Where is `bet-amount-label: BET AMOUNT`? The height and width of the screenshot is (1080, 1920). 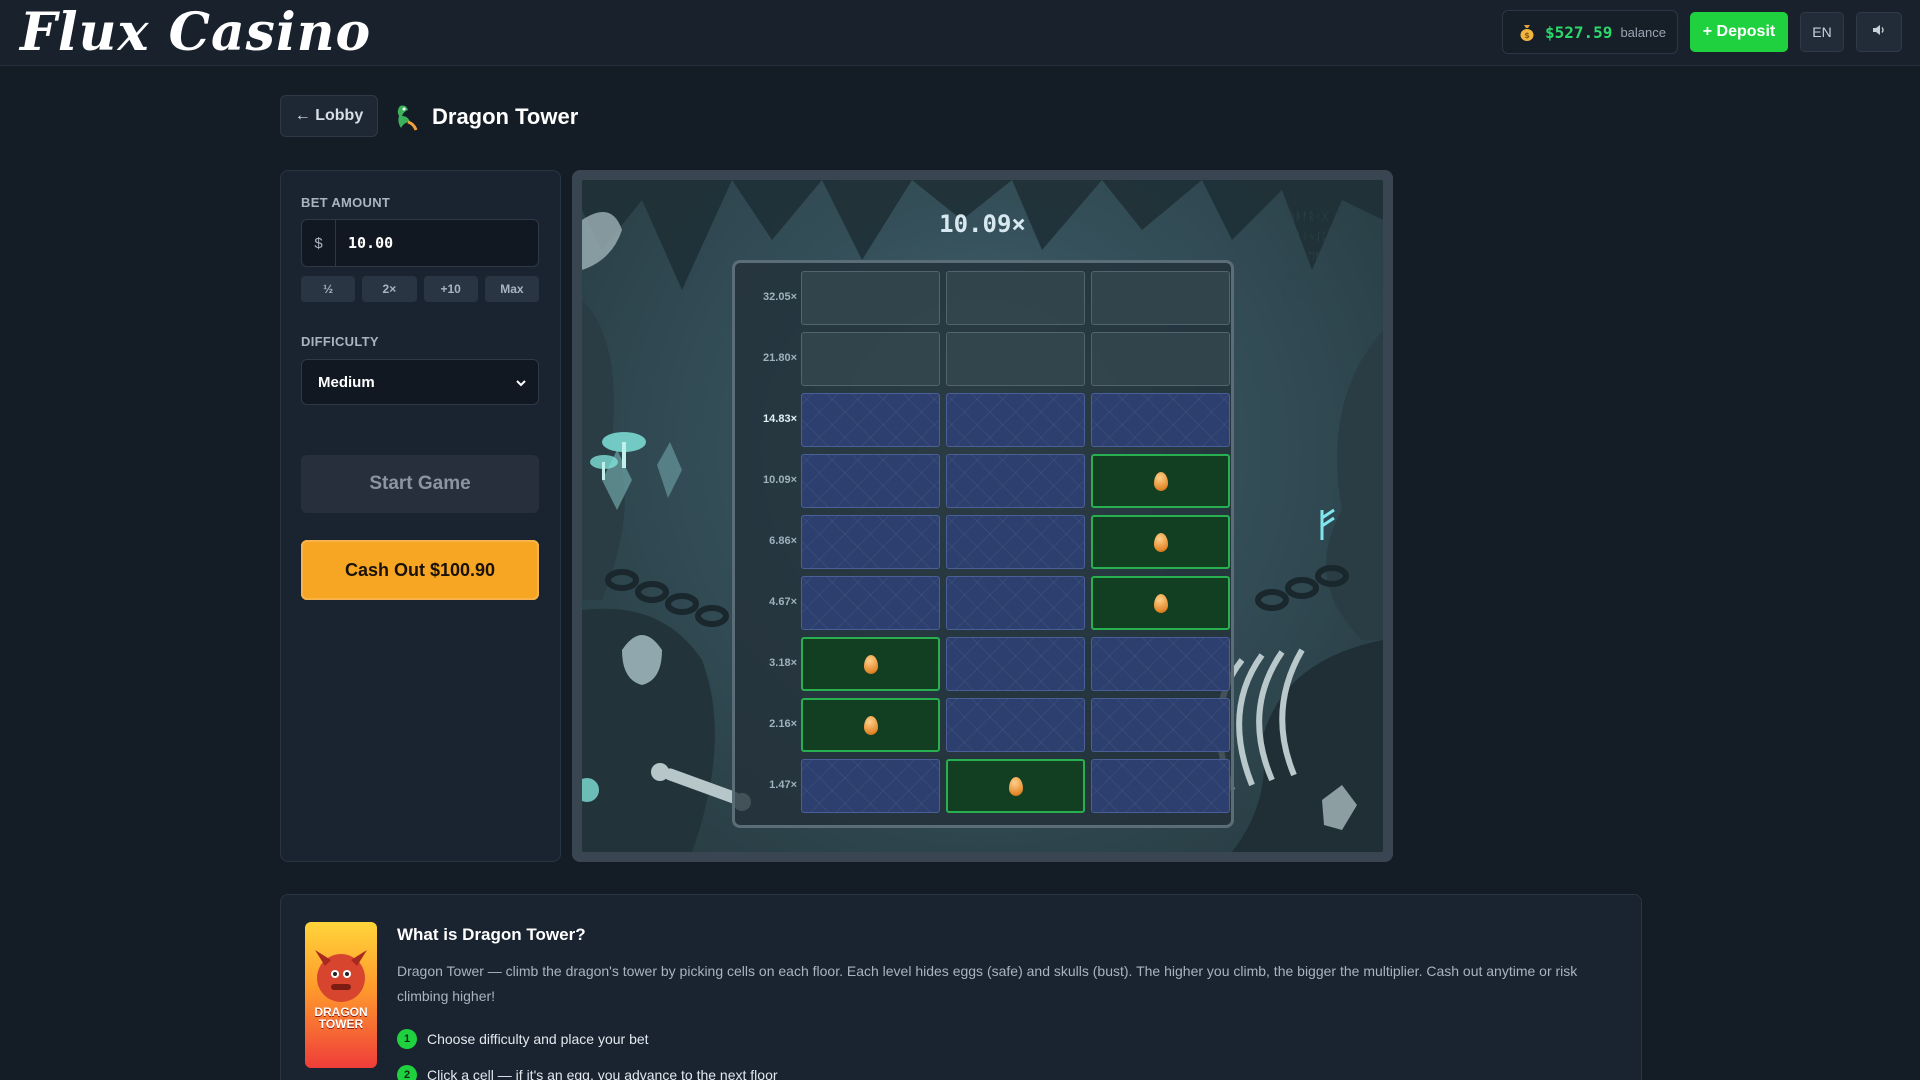
bet-amount-label: BET AMOUNT is located at coordinates (346, 202).